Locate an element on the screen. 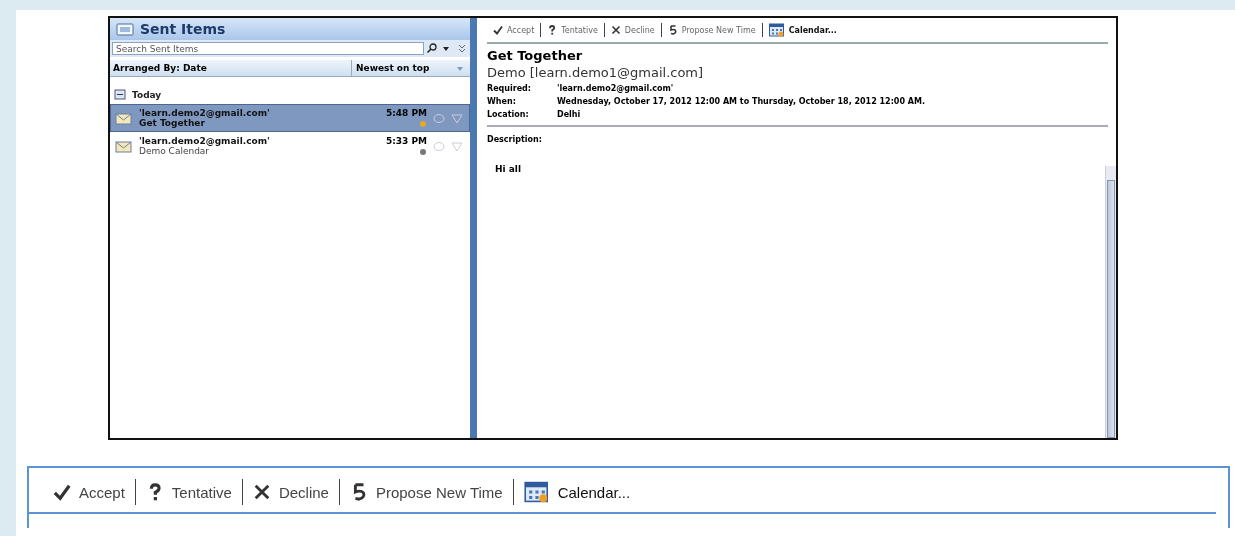 This screenshot has width=1235, height=536. field-value: 'learn.demo2@gmail.com' is located at coordinates (615, 88).